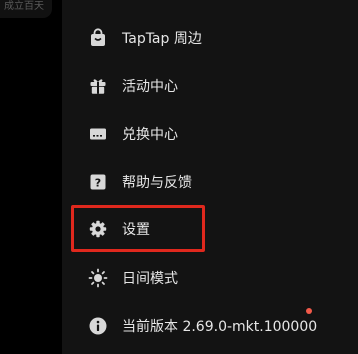 This screenshot has height=354, width=358. I want to click on shopping-bag-icon, so click(98, 37).